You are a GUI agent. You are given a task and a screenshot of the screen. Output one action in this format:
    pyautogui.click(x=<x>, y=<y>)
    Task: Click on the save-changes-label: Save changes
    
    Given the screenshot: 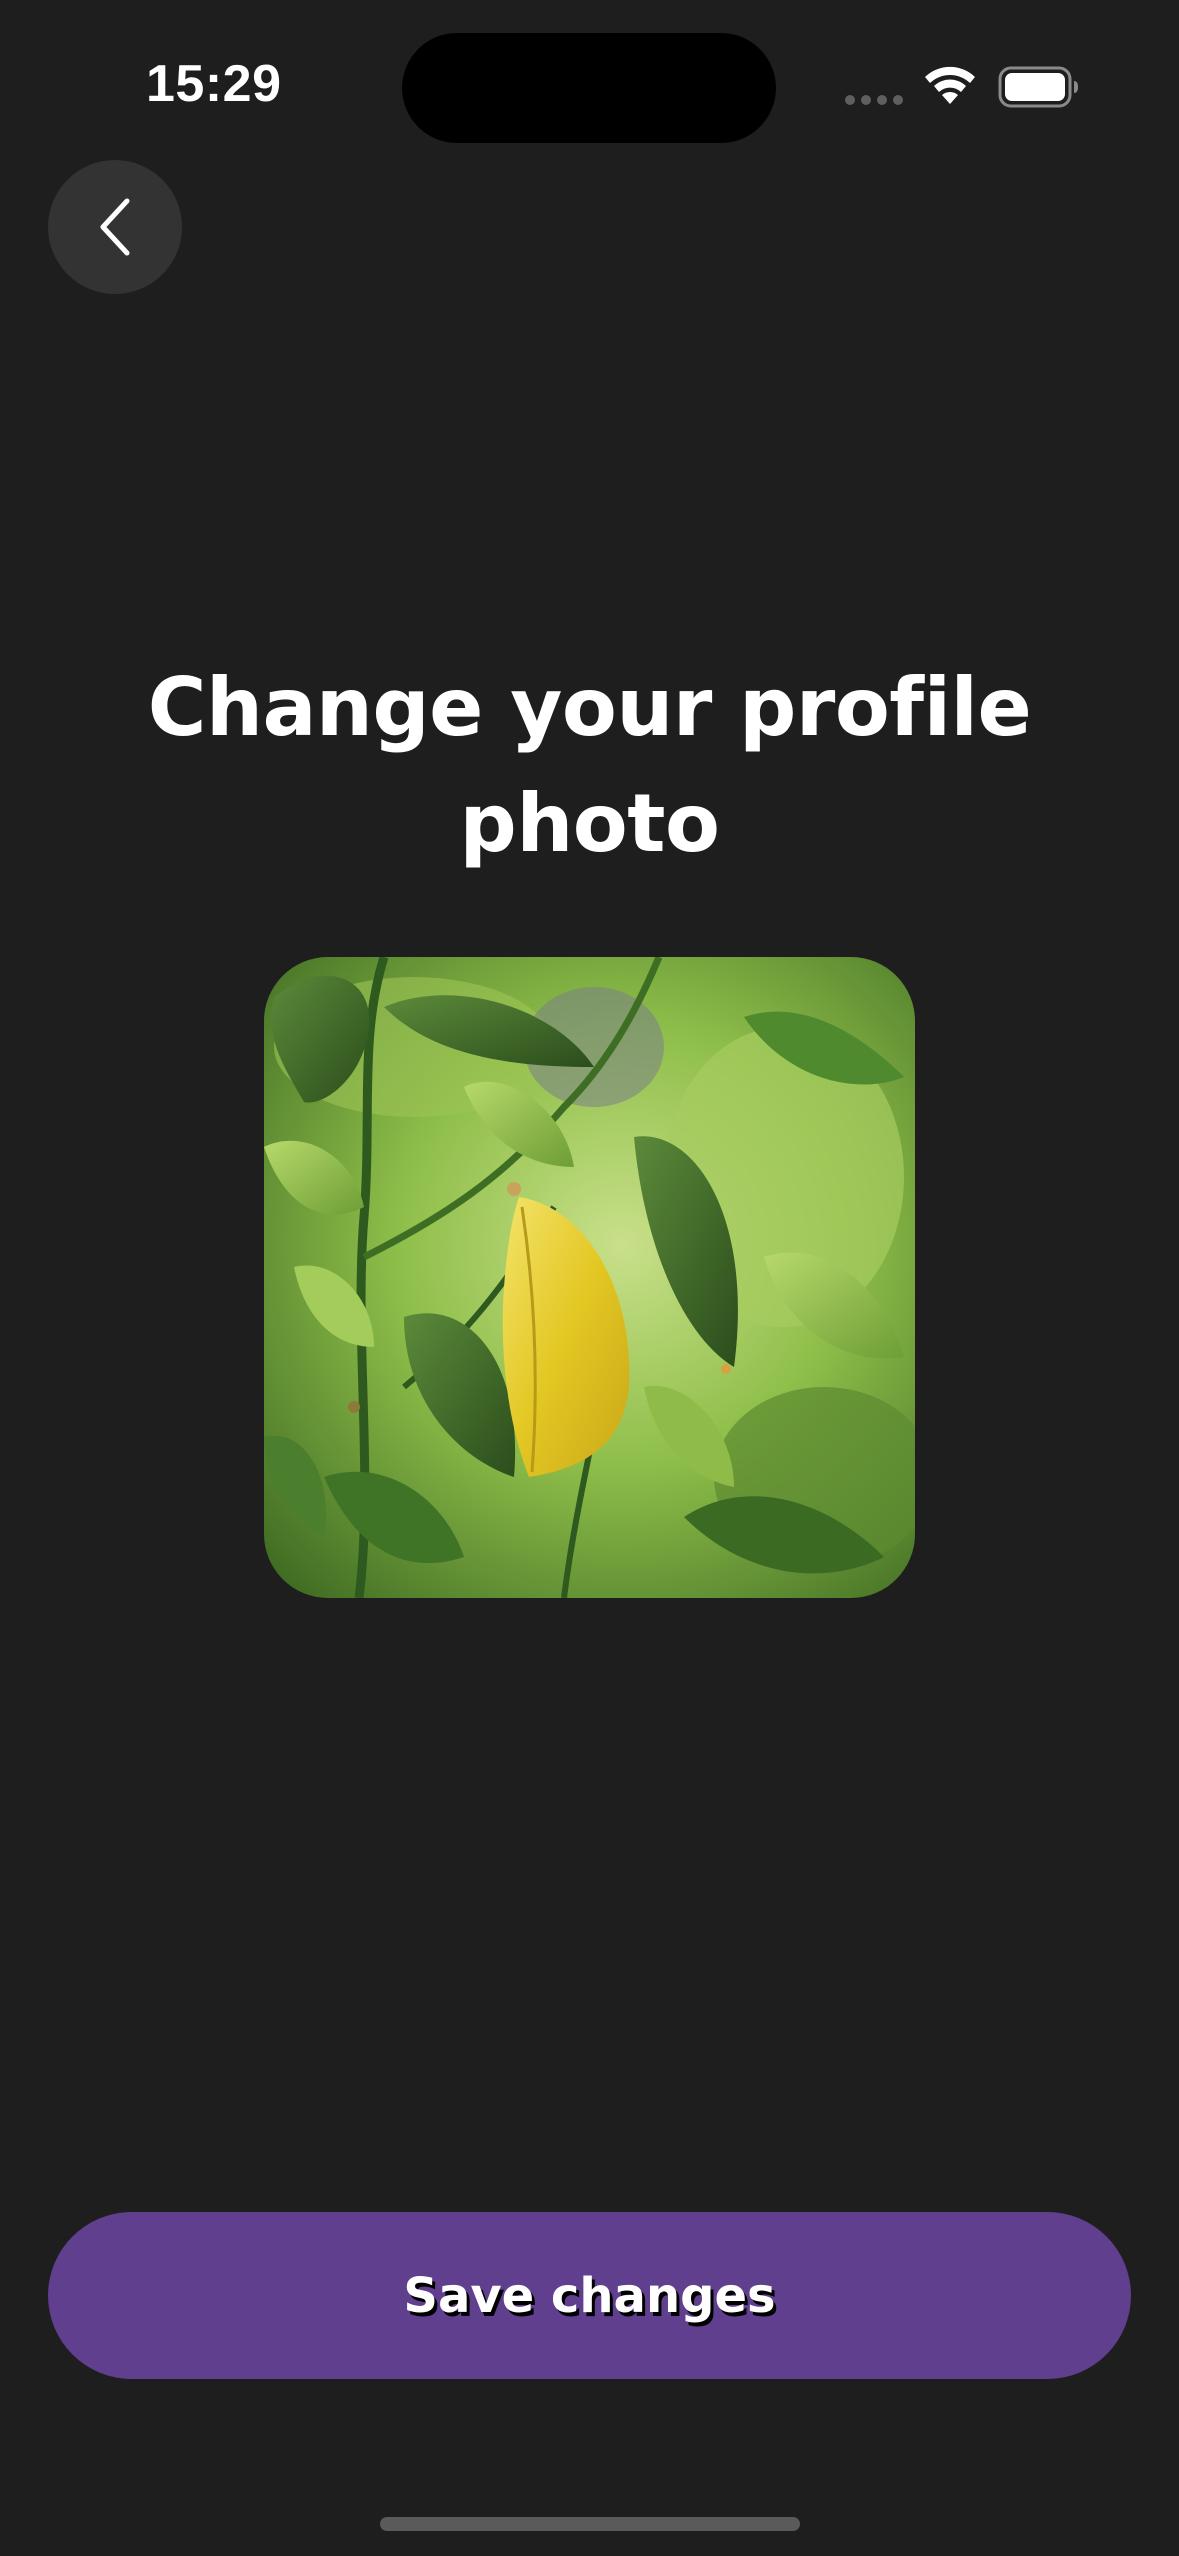 What is the action you would take?
    pyautogui.click(x=589, y=2295)
    